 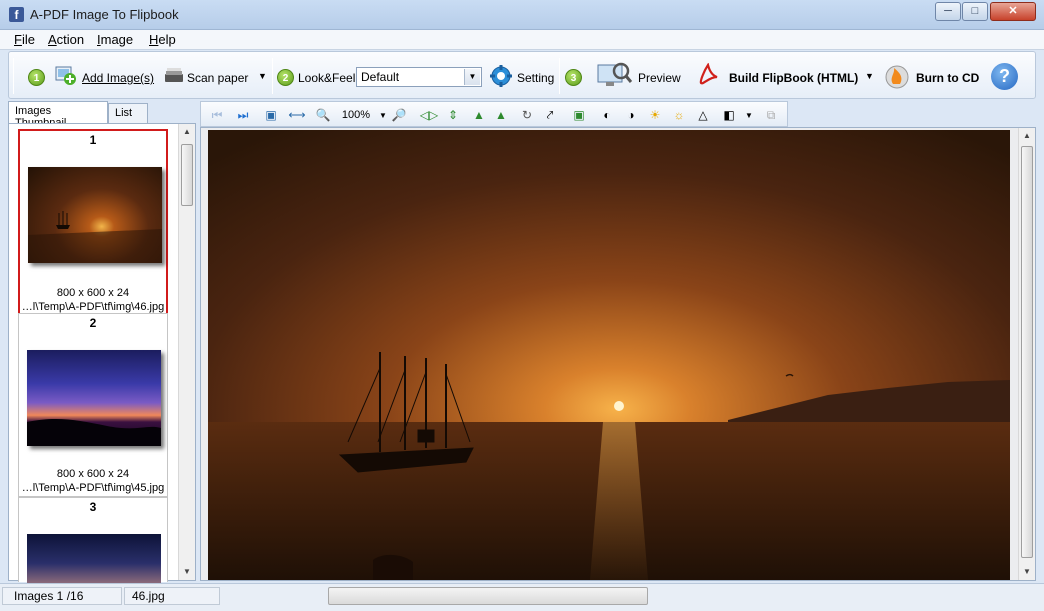 I want to click on tab-images-thumbnail: Images Thumbnail, so click(x=58, y=115).